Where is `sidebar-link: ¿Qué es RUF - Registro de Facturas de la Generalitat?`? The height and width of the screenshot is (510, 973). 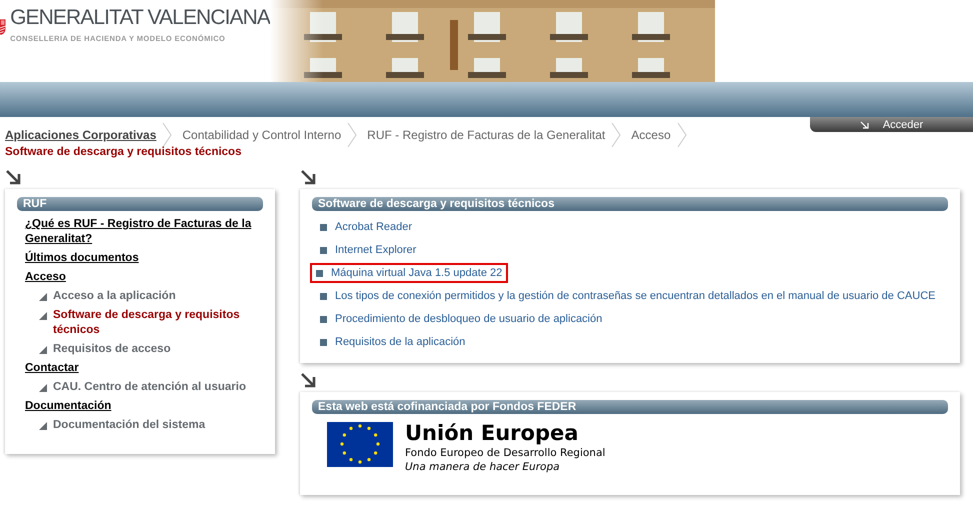 sidebar-link: ¿Qué es RUF - Registro de Facturas de la Generalitat? is located at coordinates (144, 232).